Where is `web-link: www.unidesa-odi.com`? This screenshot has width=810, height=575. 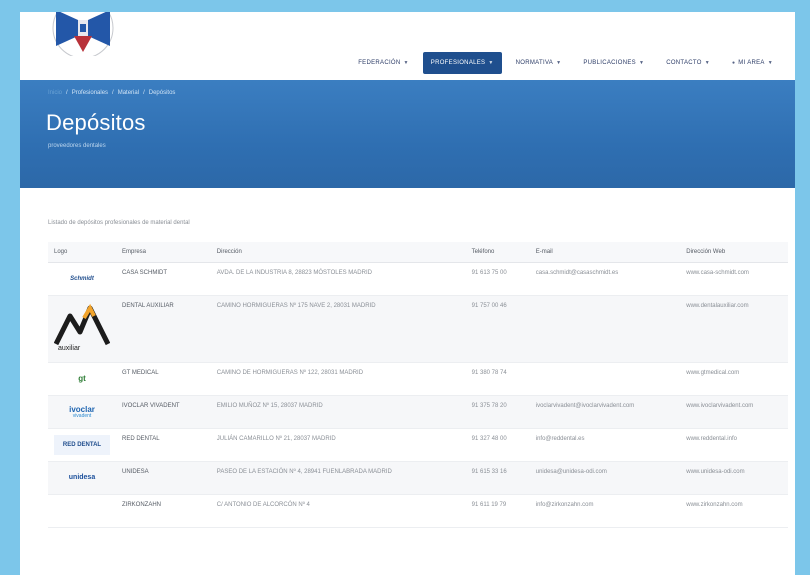 web-link: www.unidesa-odi.com is located at coordinates (734, 478).